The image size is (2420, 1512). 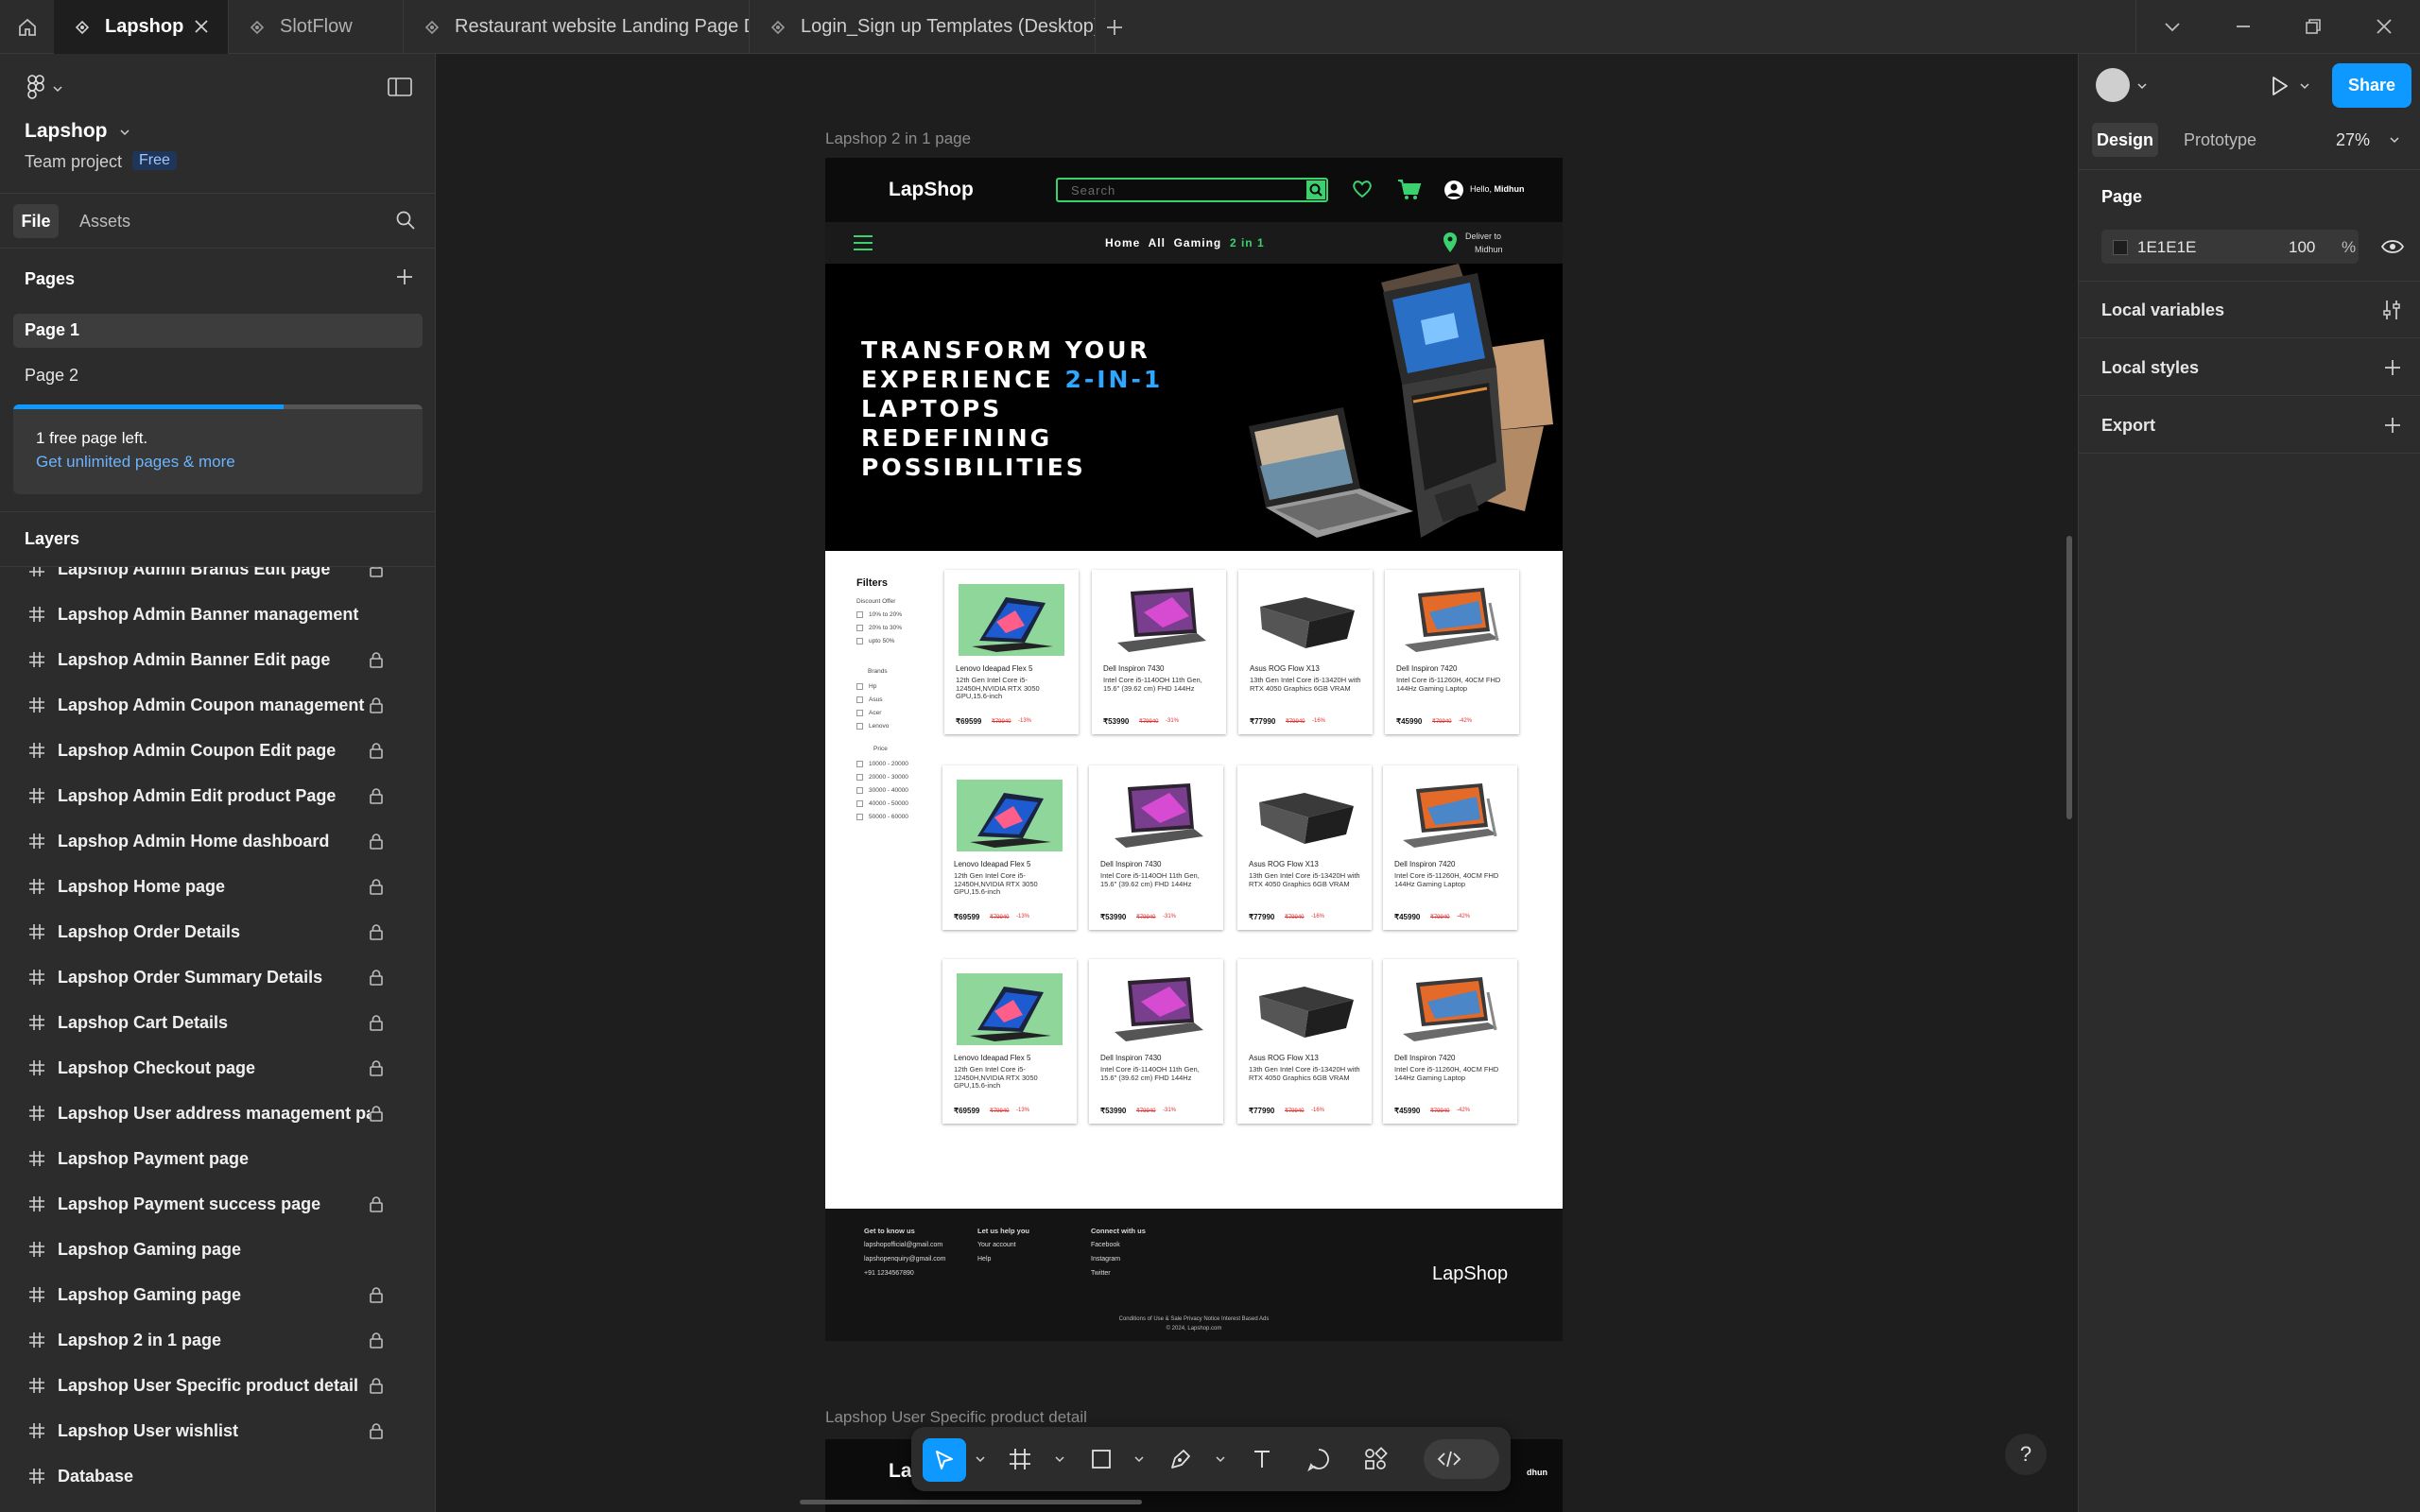 What do you see at coordinates (405, 220) in the screenshot?
I see `search-icon` at bounding box center [405, 220].